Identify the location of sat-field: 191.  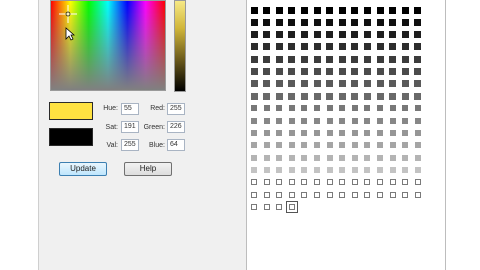
(130, 127).